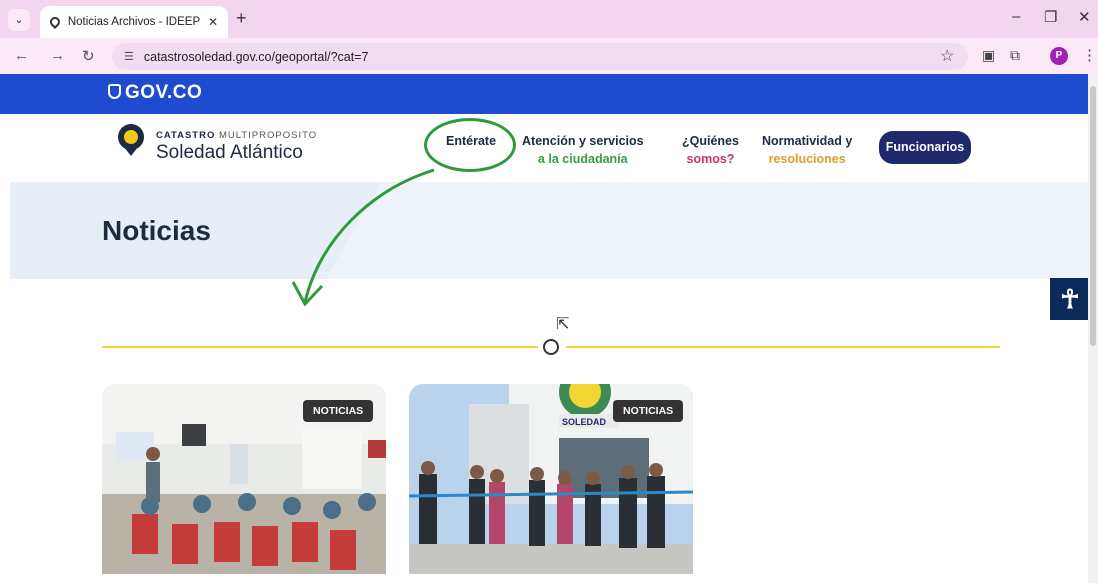  What do you see at coordinates (584, 422) in the screenshot?
I see `svg-text: SOLEDAD` at bounding box center [584, 422].